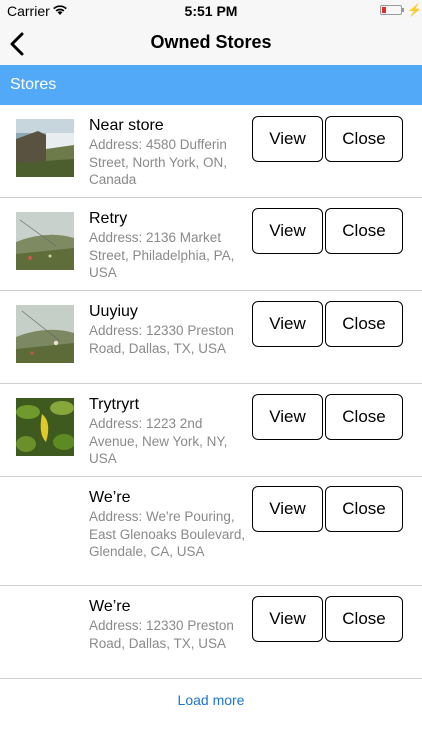  I want to click on store-name: Near store, so click(126, 125).